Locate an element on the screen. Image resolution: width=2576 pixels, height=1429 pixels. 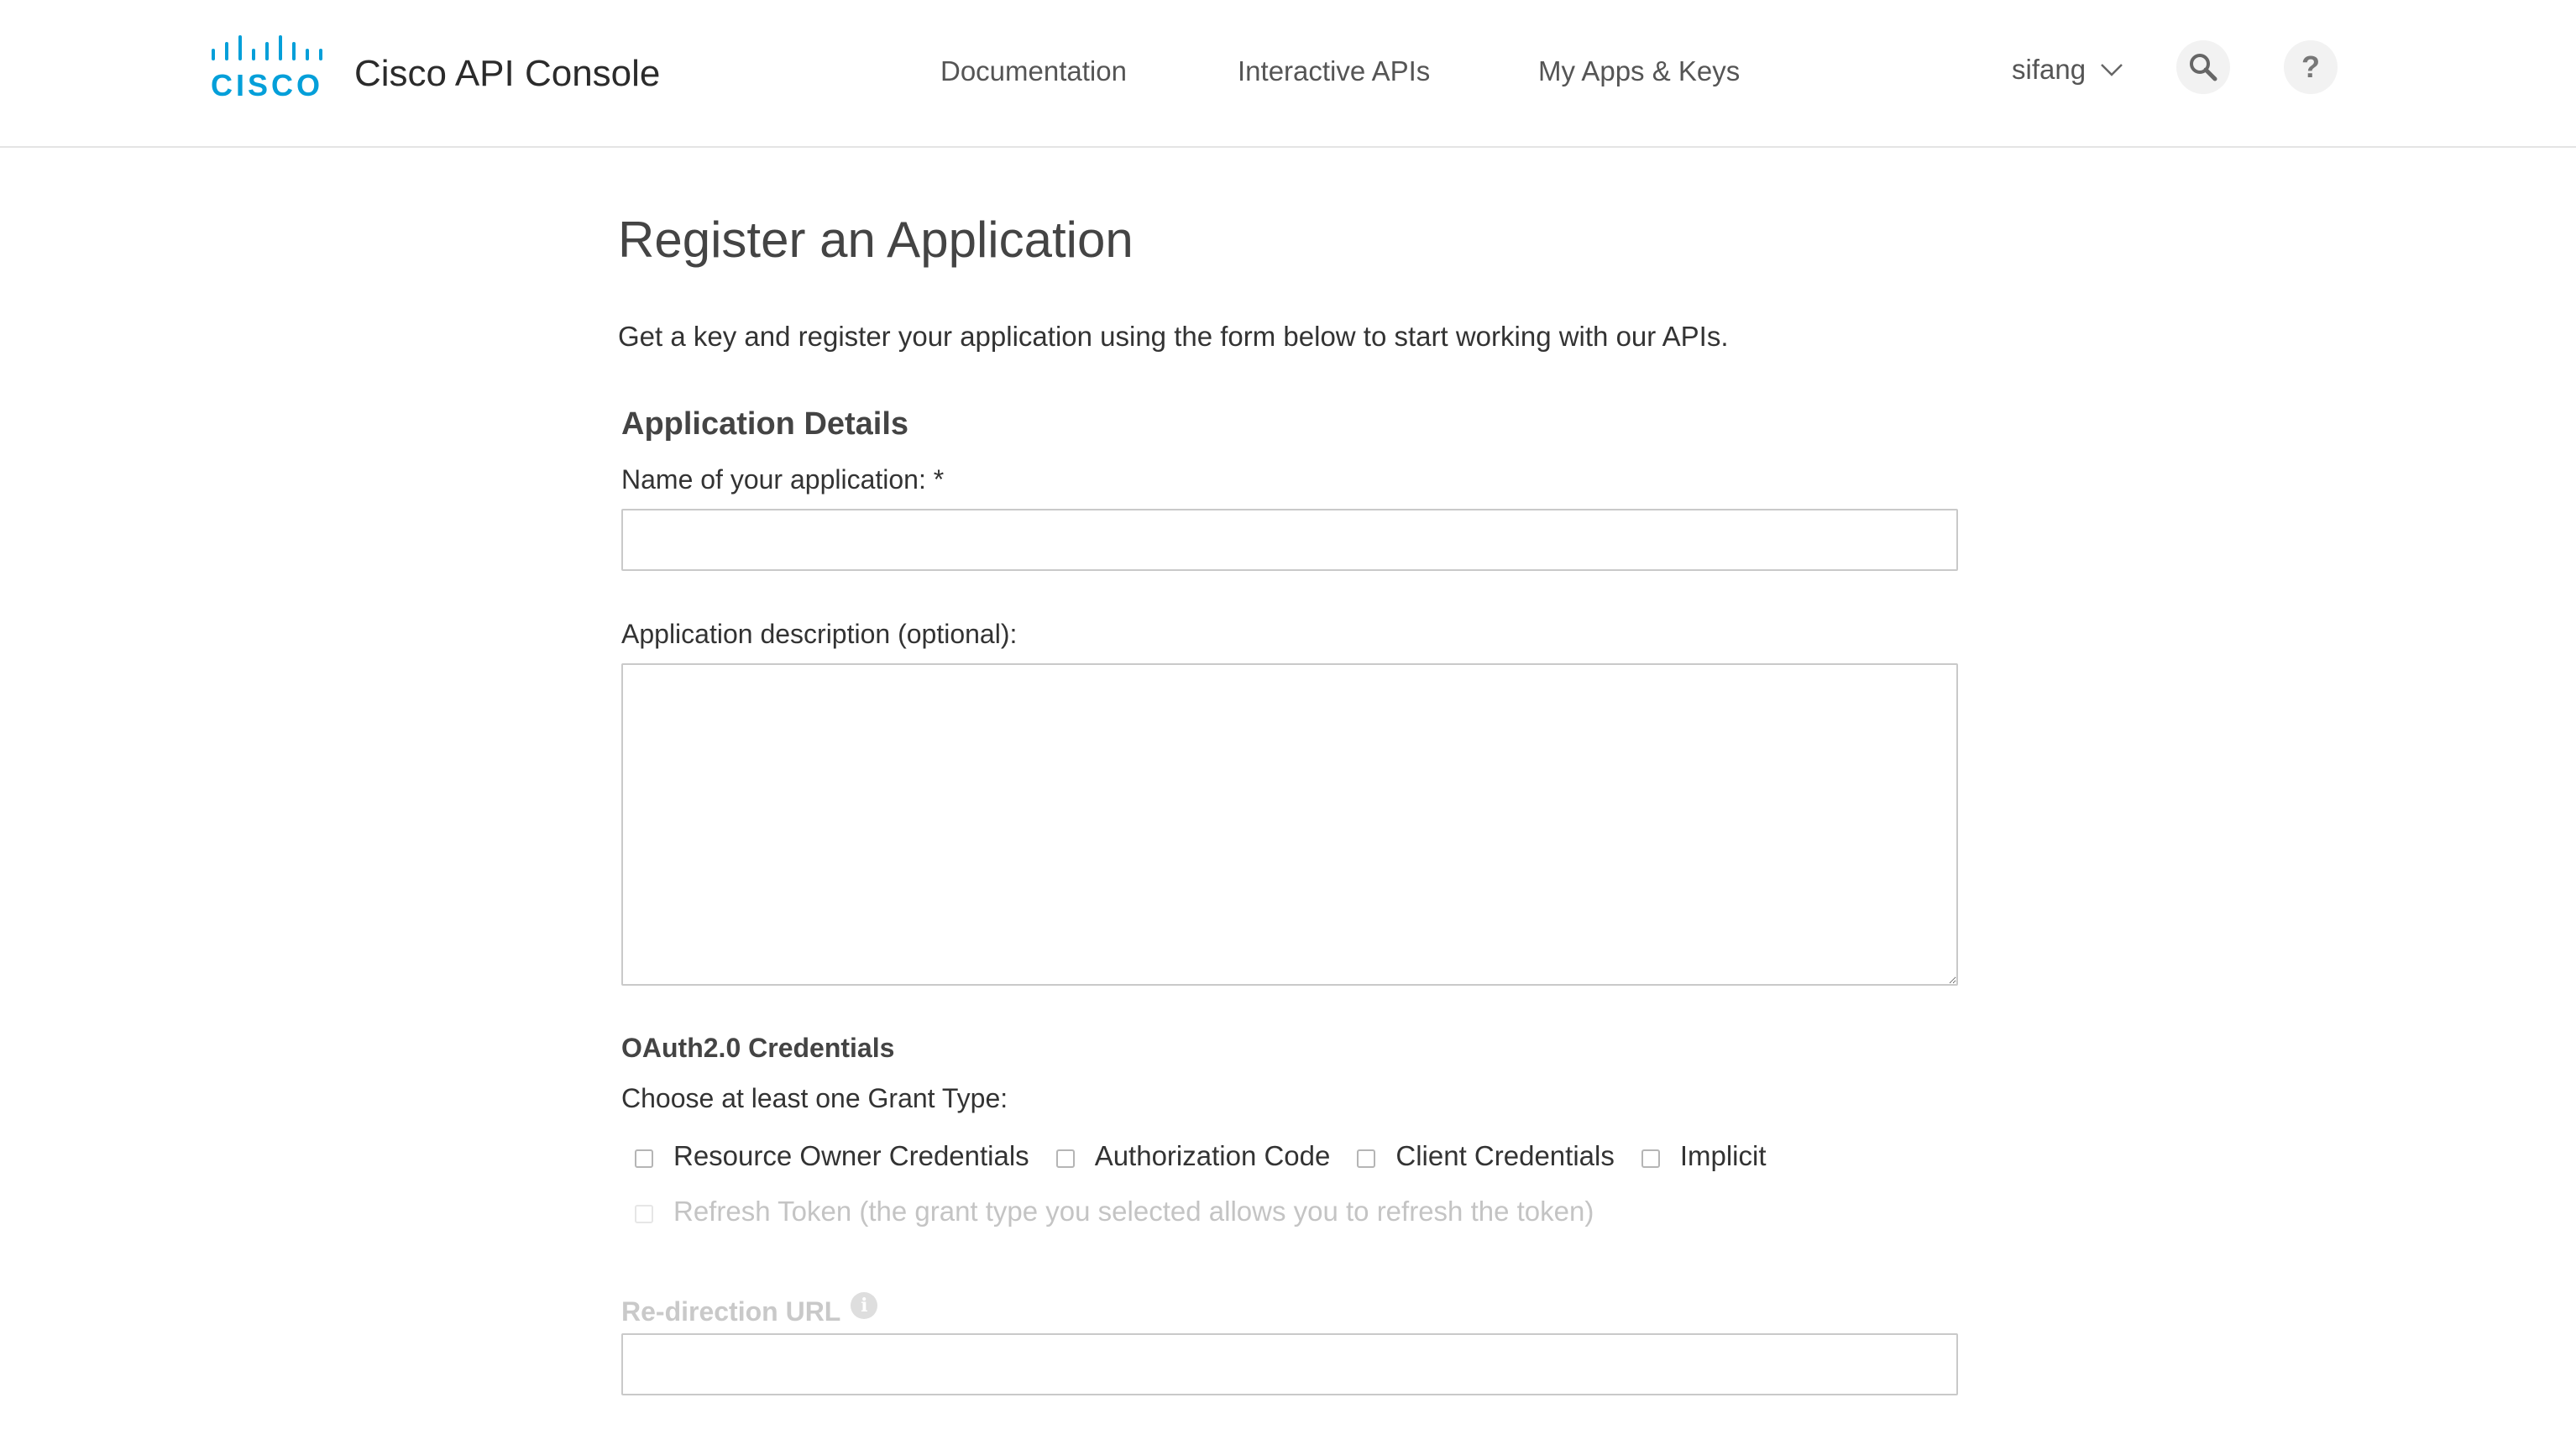
redirect-url-input is located at coordinates (1289, 1364).